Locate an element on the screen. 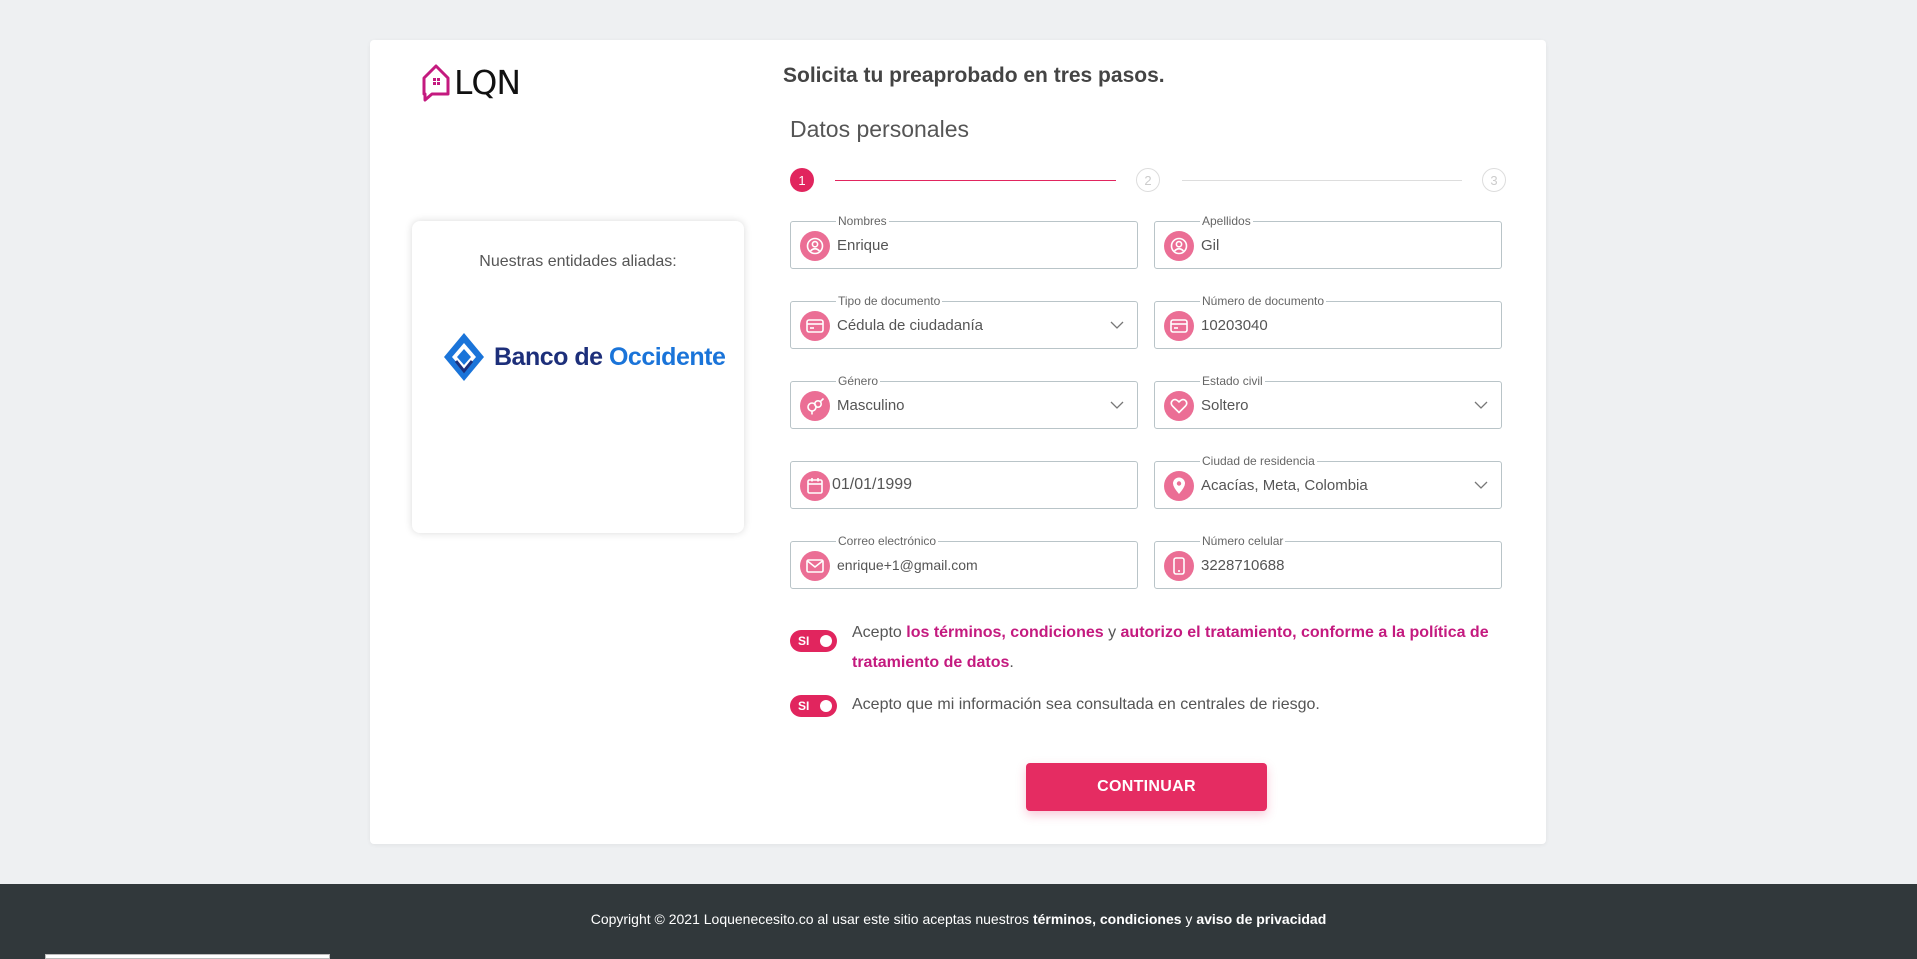 This screenshot has width=1917, height=959. gender-select: Género Masculino is located at coordinates (964, 401).